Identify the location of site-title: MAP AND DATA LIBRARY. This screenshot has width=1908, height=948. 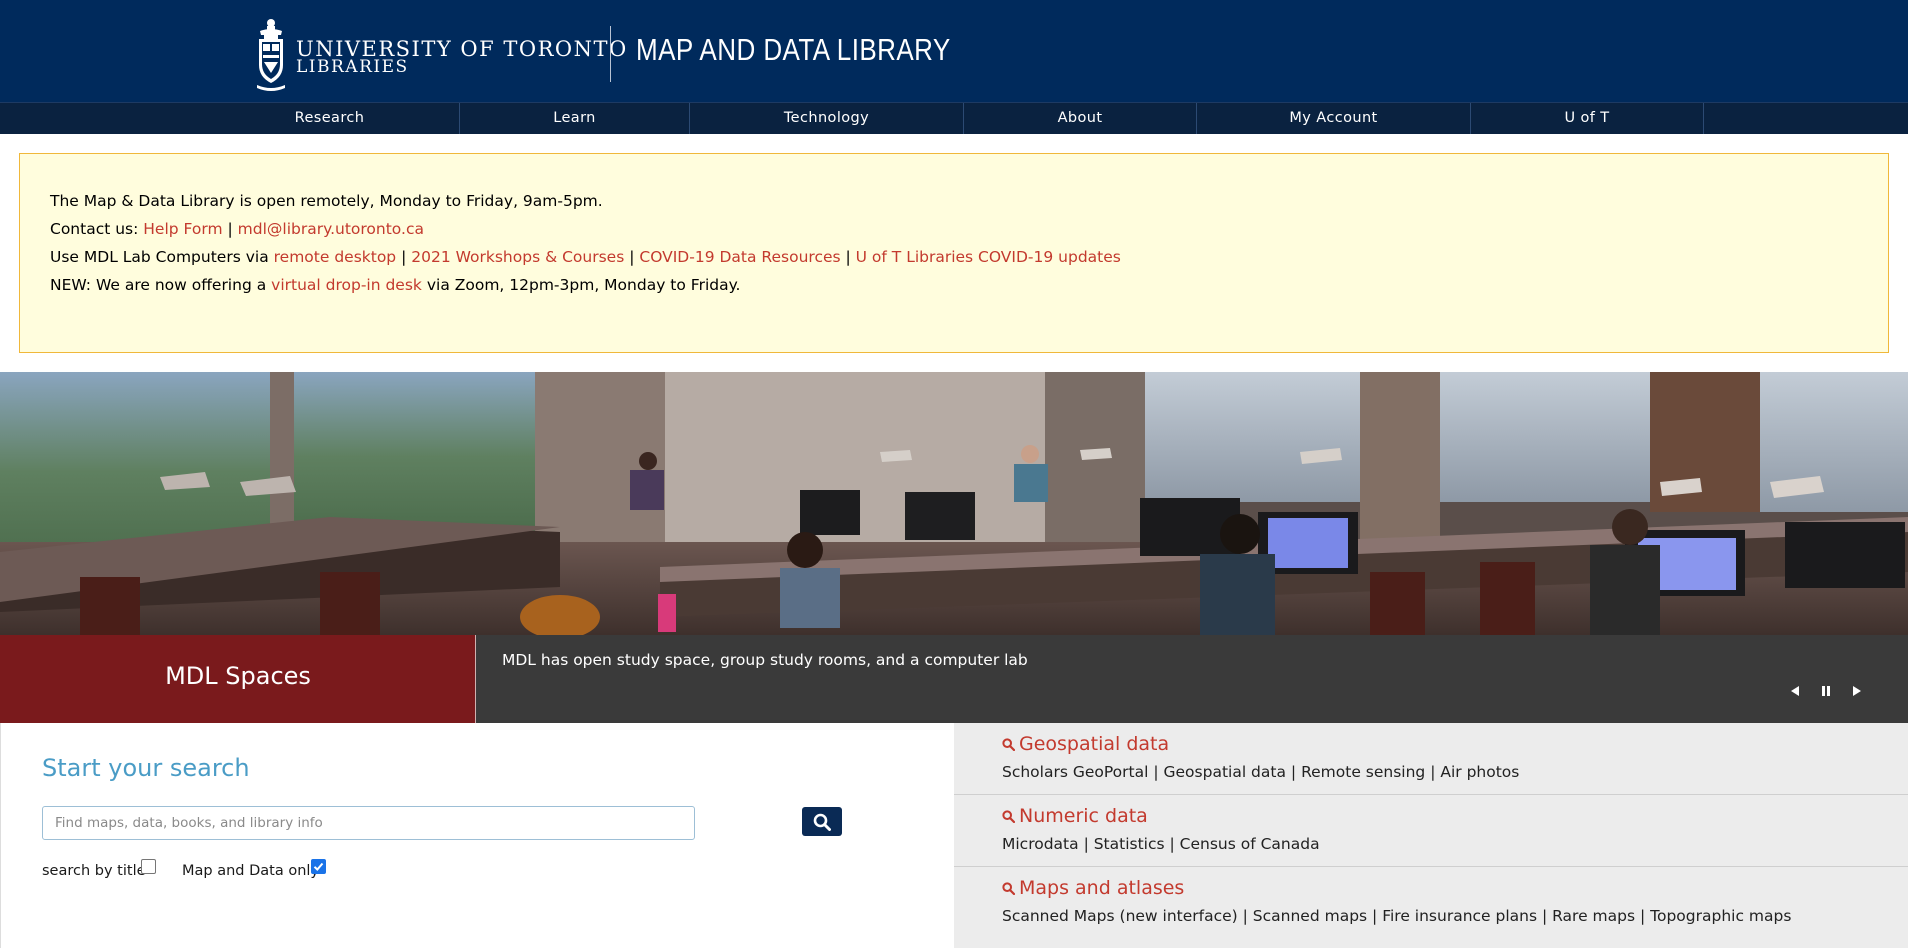
(793, 50).